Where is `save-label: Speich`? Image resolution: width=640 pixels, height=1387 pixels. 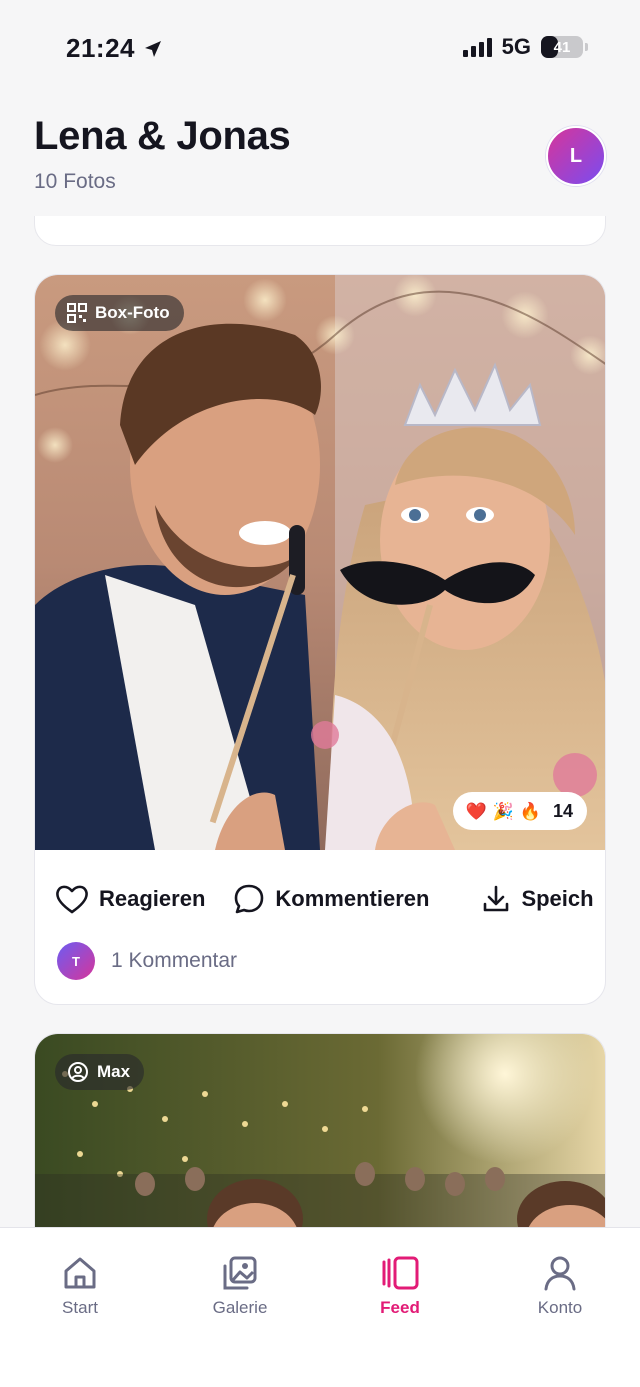
save-label: Speich is located at coordinates (557, 898).